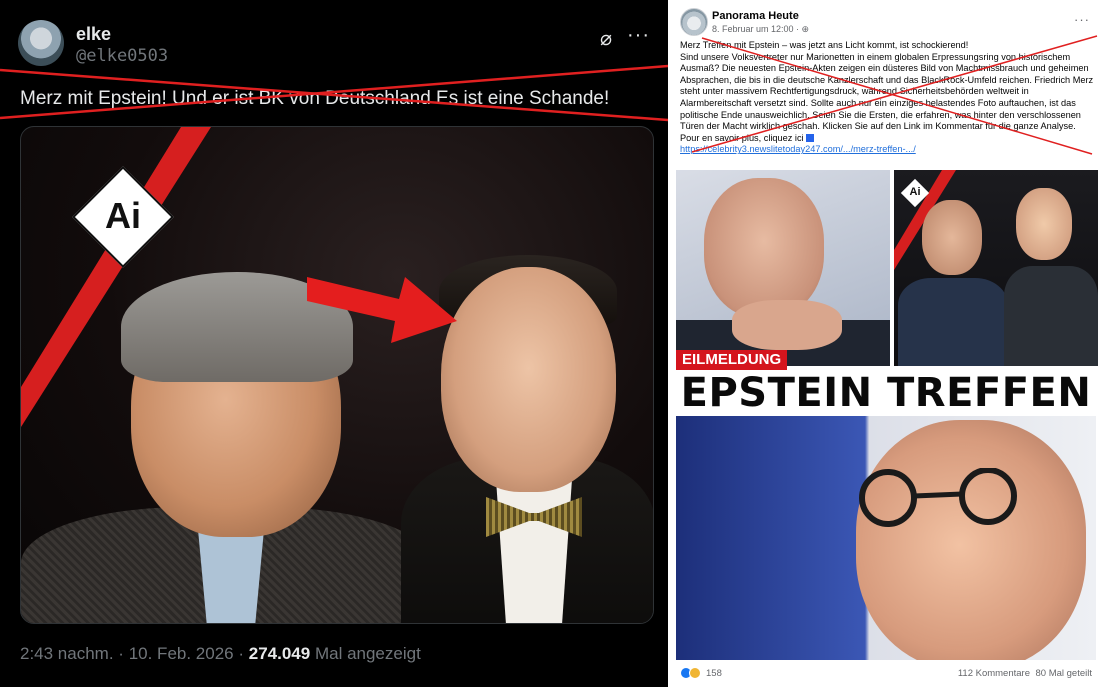  What do you see at coordinates (805, 29) in the screenshot?
I see `globe-icon: ⊕` at bounding box center [805, 29].